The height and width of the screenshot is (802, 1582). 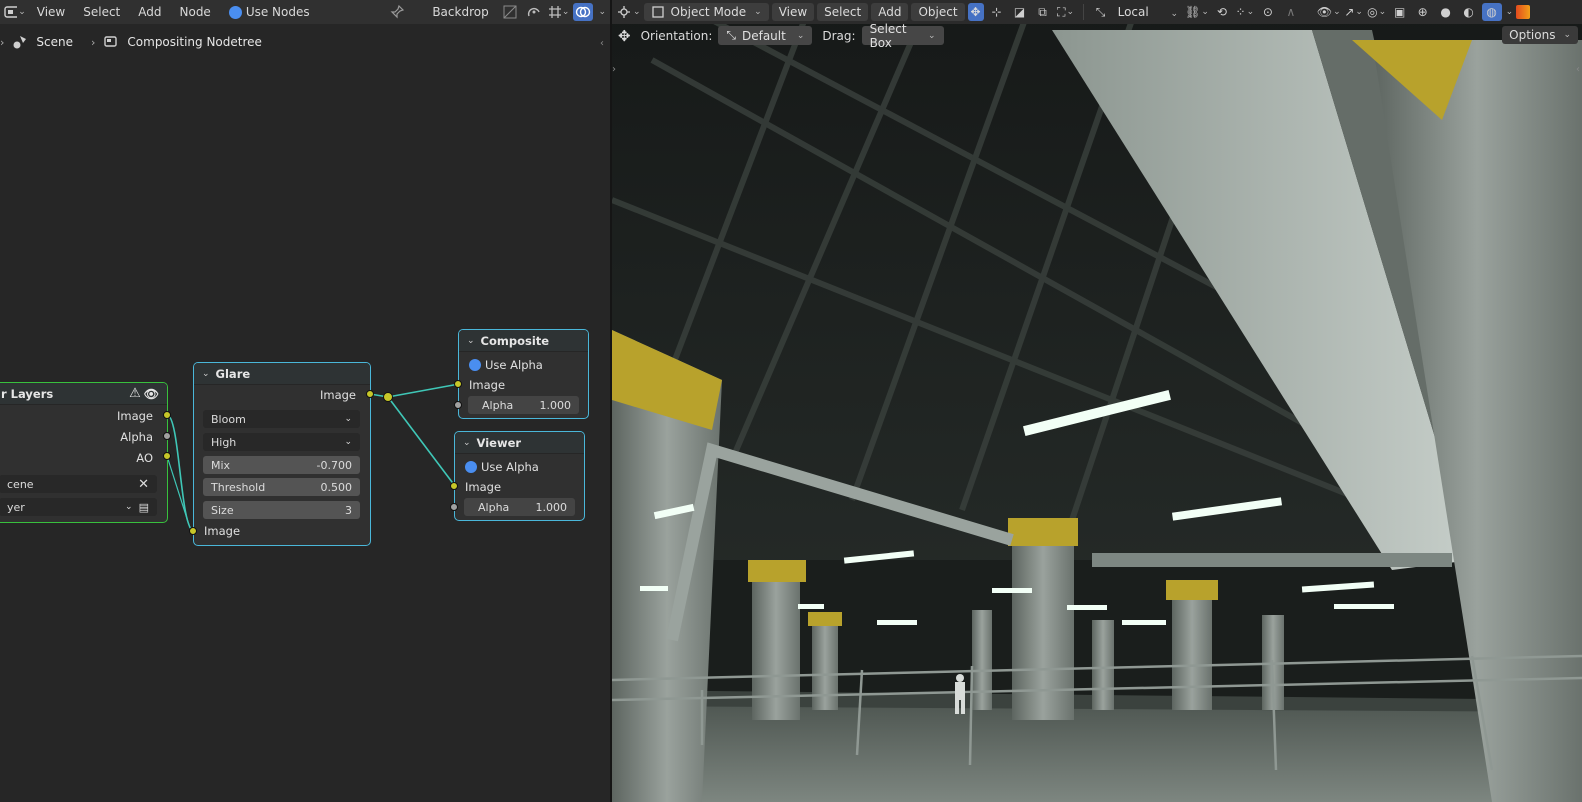 I want to click on transform-orientation-dropdown: Local ⌄, so click(x=1148, y=12).